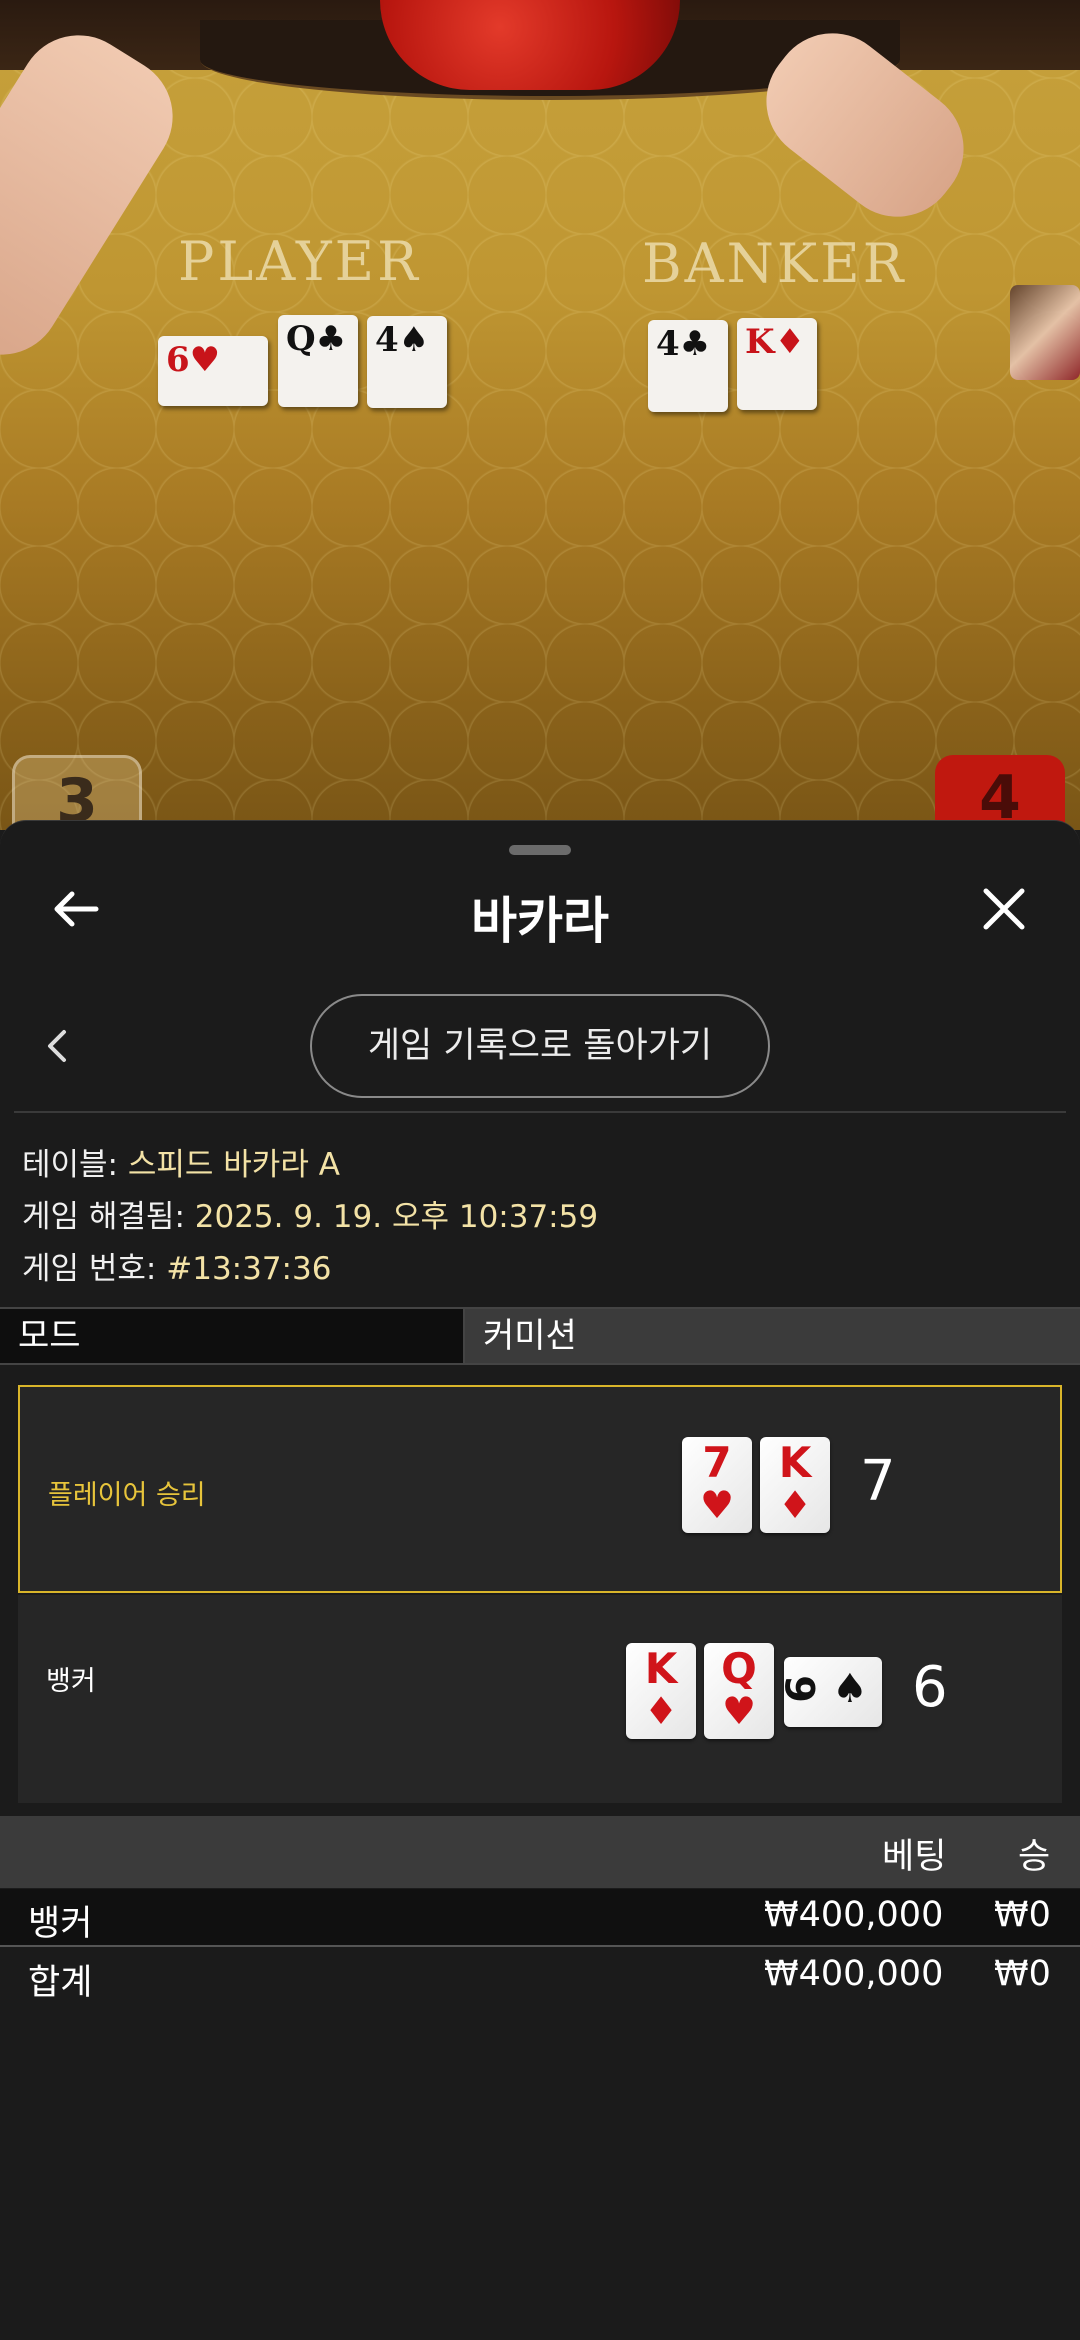 The image size is (1080, 2340). Describe the element at coordinates (1034, 1857) in the screenshot. I see `column-win: 승` at that location.